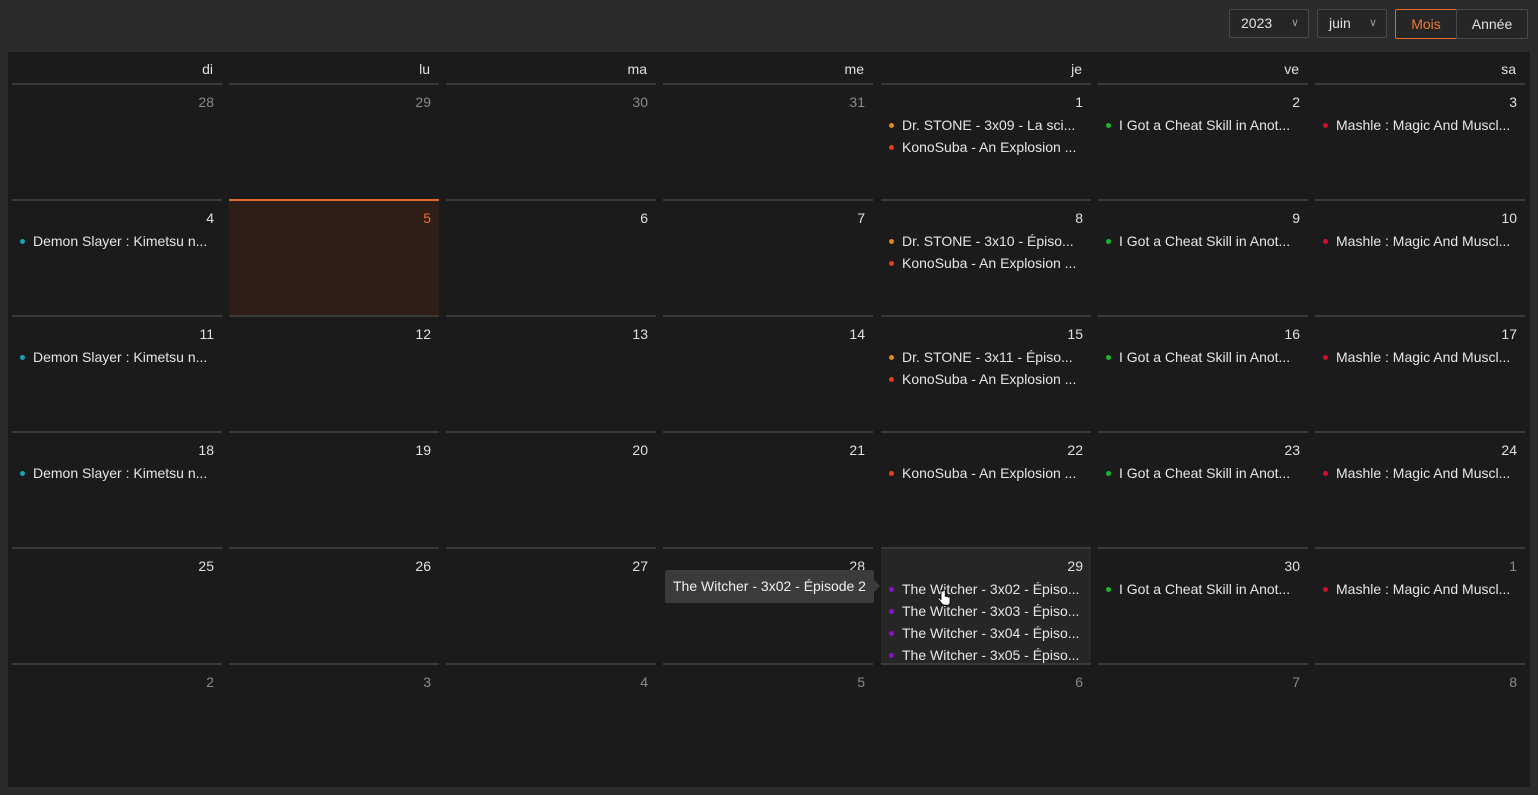 This screenshot has height=795, width=1538. I want to click on day-cell: 4, so click(551, 721).